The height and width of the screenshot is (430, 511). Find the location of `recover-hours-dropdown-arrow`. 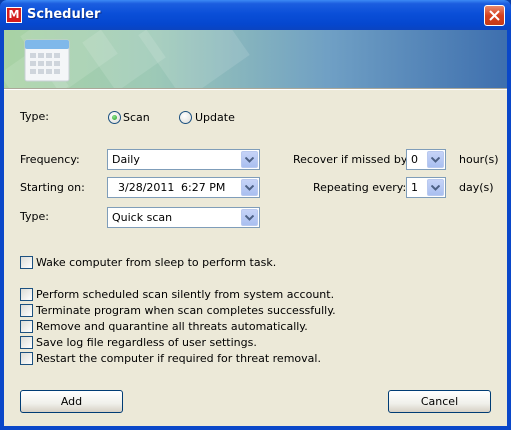

recover-hours-dropdown-arrow is located at coordinates (435, 159).